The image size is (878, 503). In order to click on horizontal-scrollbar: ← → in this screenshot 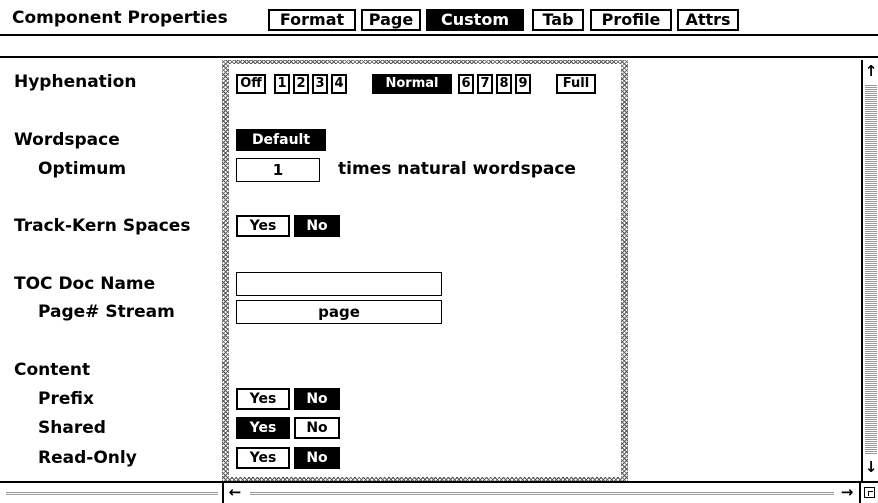, I will do `click(439, 492)`.